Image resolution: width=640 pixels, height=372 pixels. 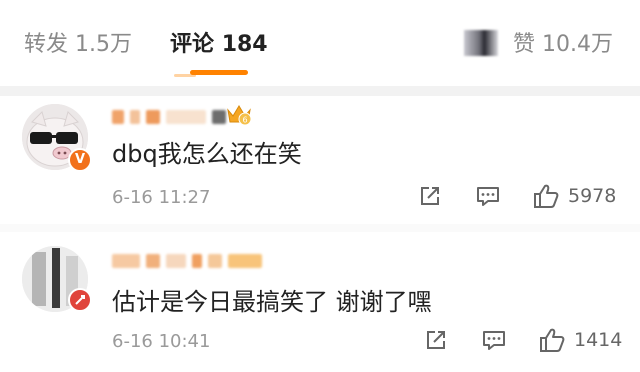 What do you see at coordinates (207, 154) in the screenshot?
I see `comment-text: dbq我怎么还在笑` at bounding box center [207, 154].